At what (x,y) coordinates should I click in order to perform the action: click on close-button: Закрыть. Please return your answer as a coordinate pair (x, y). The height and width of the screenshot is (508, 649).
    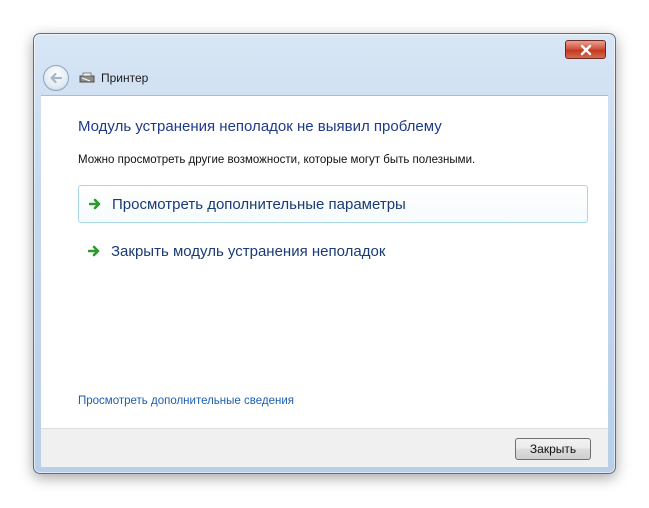
    Looking at the image, I should click on (553, 449).